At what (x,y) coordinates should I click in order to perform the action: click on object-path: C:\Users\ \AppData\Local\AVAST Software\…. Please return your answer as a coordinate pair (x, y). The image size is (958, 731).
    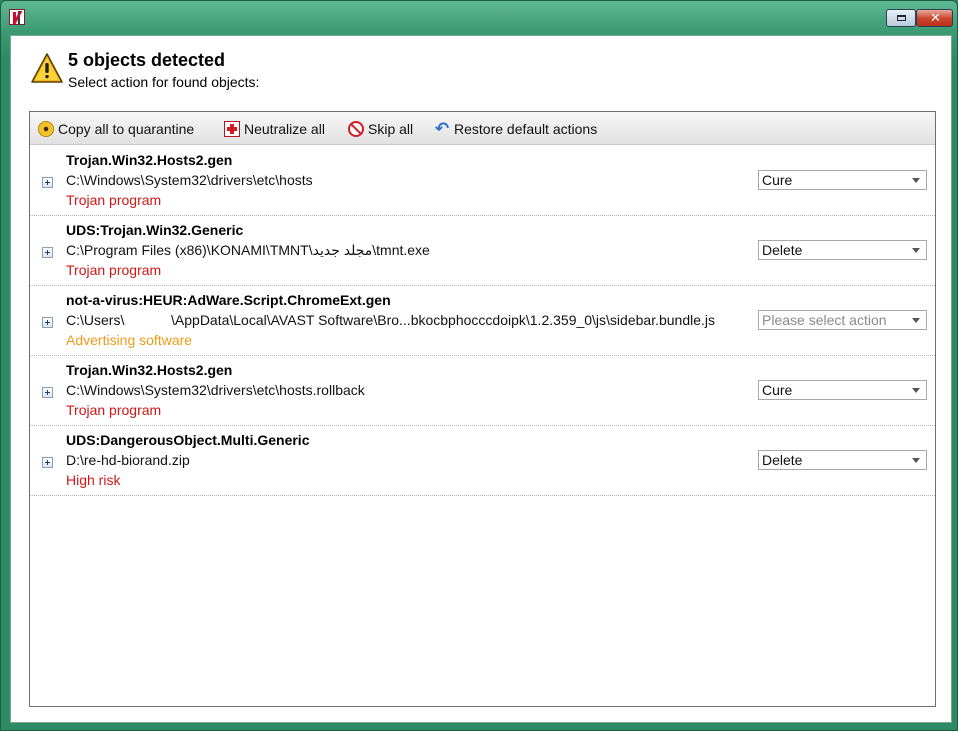
    Looking at the image, I should click on (391, 320).